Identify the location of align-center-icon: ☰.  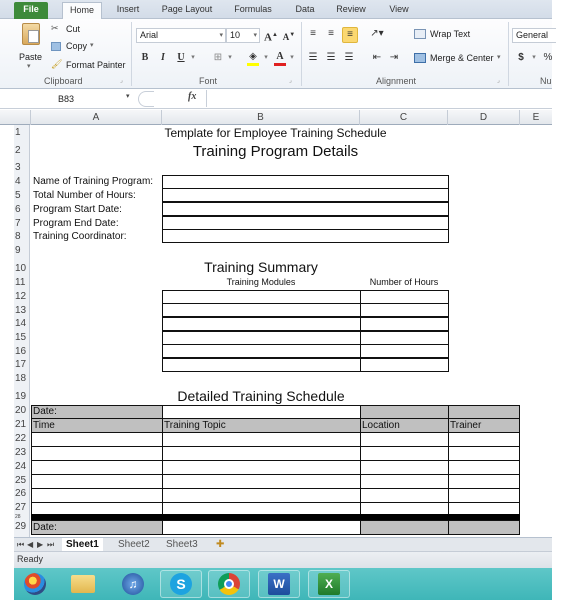
(331, 58).